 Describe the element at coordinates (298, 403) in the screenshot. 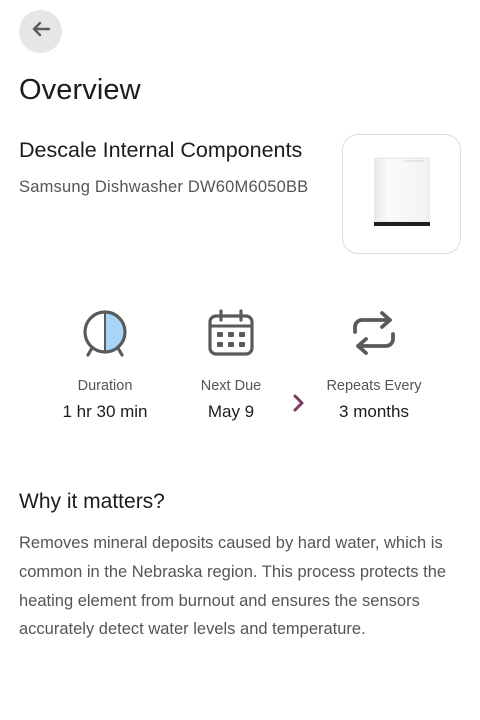

I see `chevron-right-icon` at that location.